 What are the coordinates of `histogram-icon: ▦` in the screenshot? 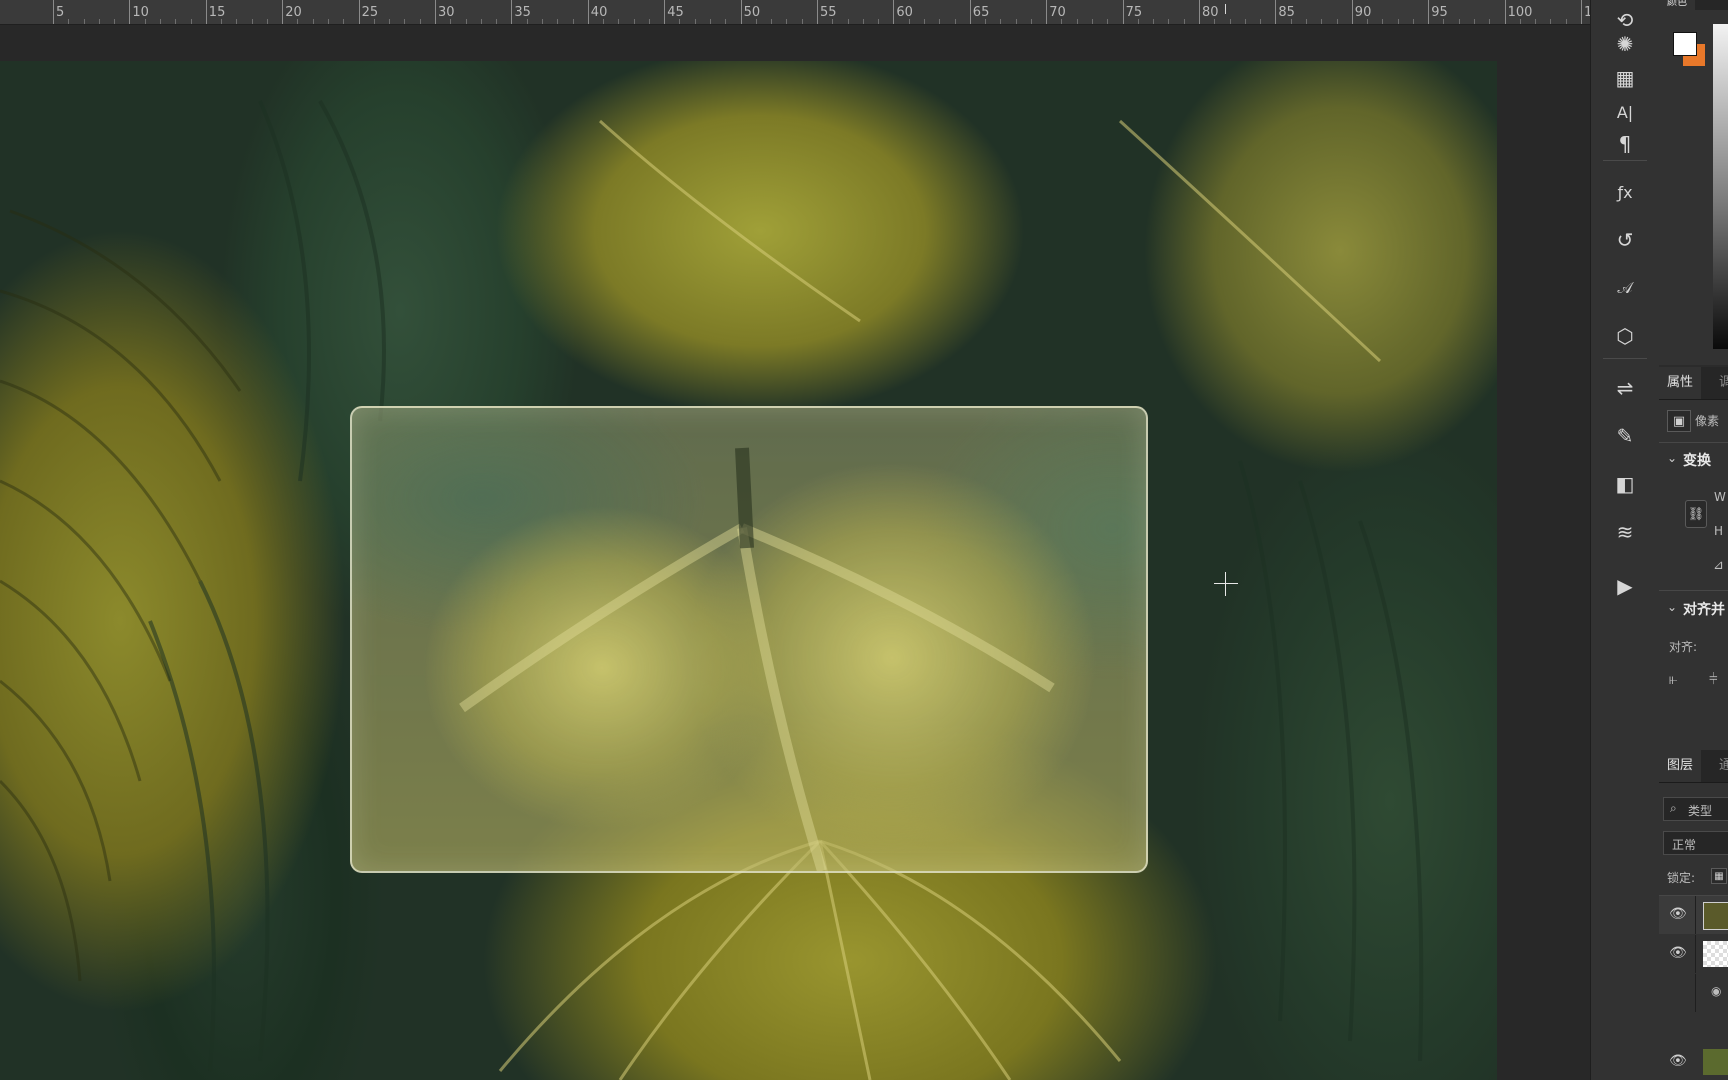 It's located at (1625, 78).